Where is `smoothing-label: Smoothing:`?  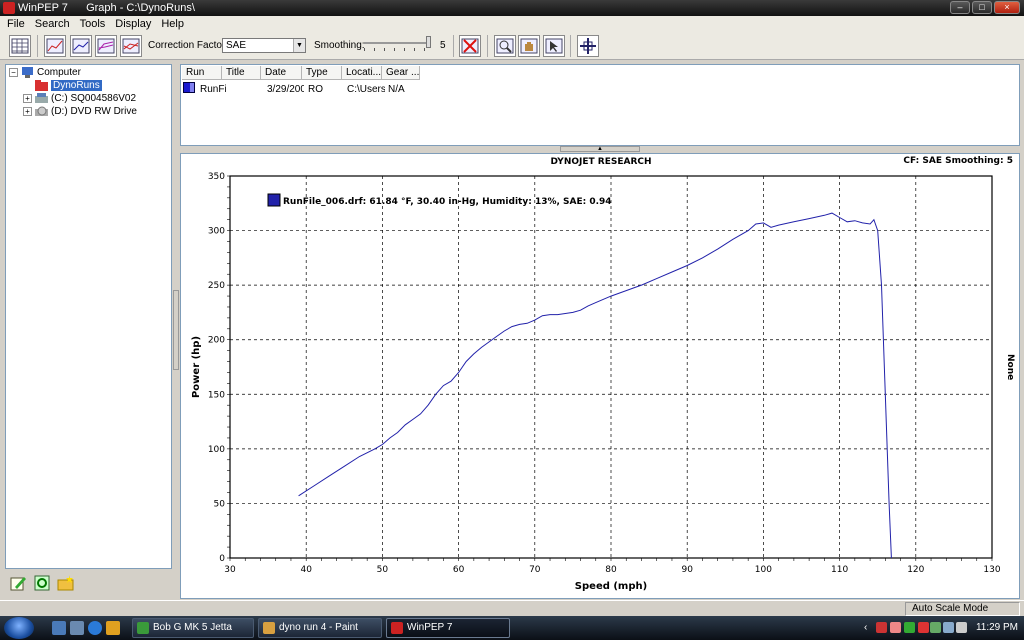
smoothing-label: Smoothing: is located at coordinates (339, 45).